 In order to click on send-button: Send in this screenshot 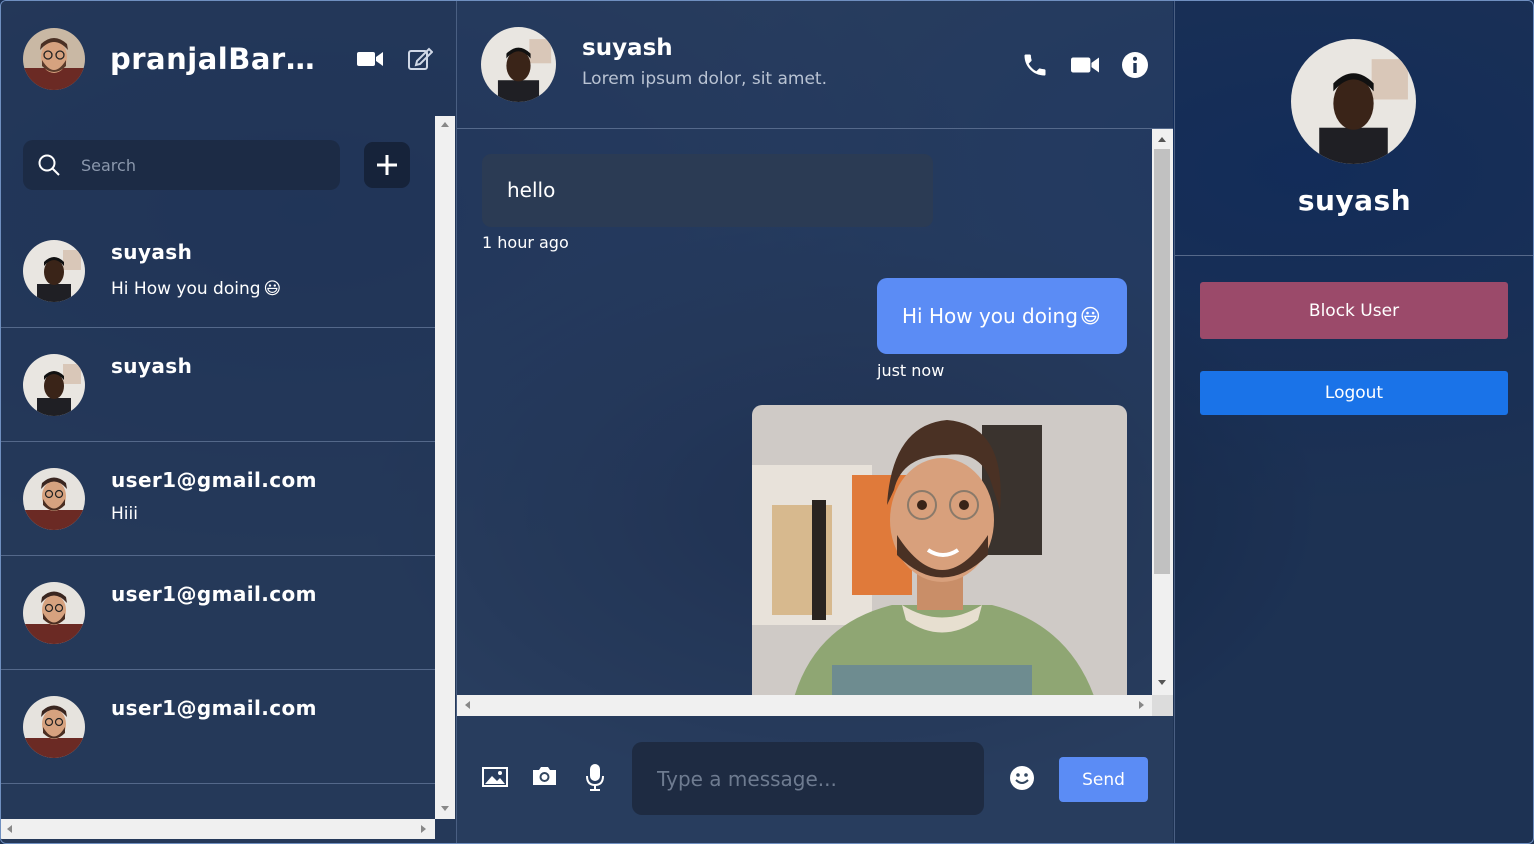, I will do `click(1103, 779)`.